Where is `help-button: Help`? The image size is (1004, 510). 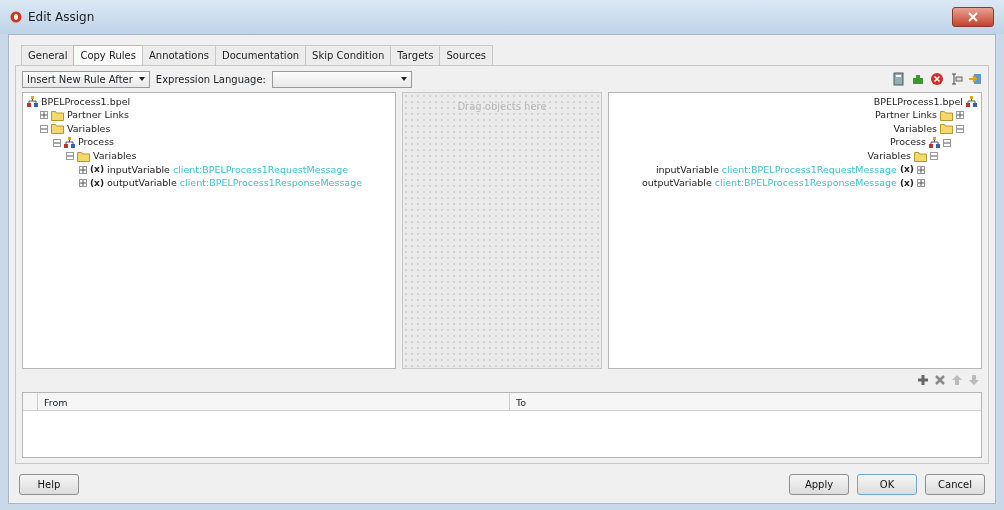 help-button: Help is located at coordinates (49, 484).